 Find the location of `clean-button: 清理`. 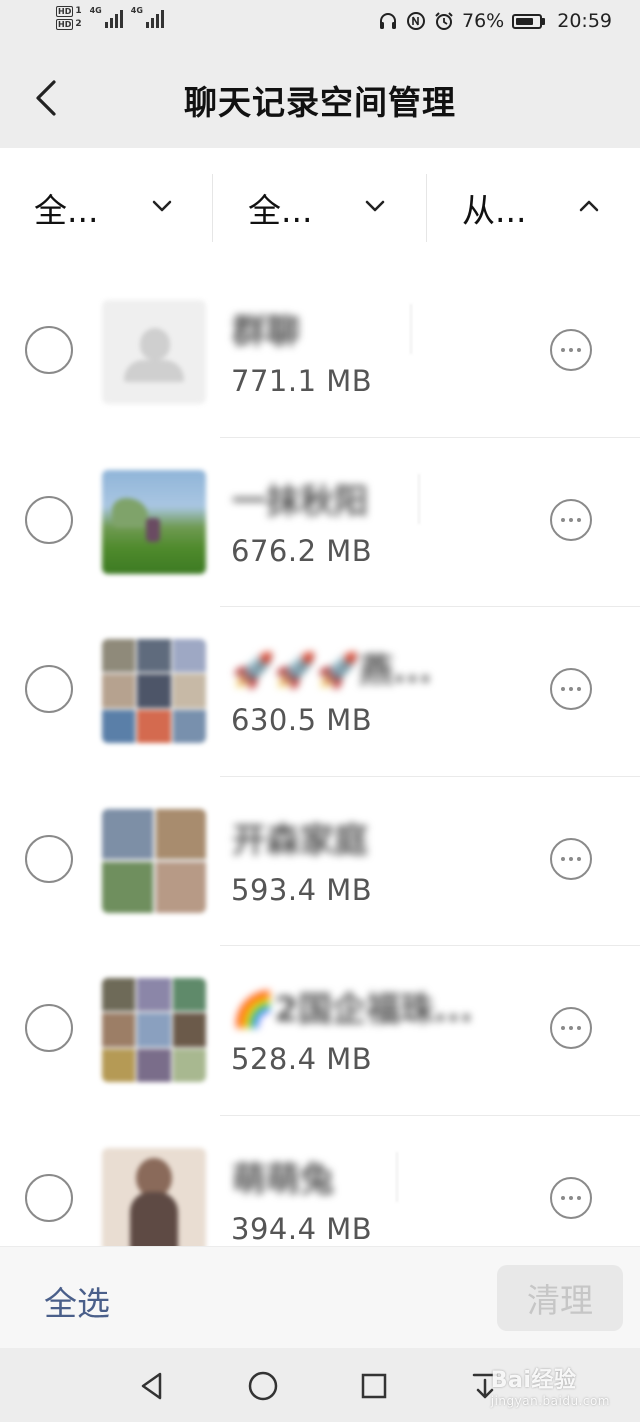

clean-button: 清理 is located at coordinates (560, 1298).